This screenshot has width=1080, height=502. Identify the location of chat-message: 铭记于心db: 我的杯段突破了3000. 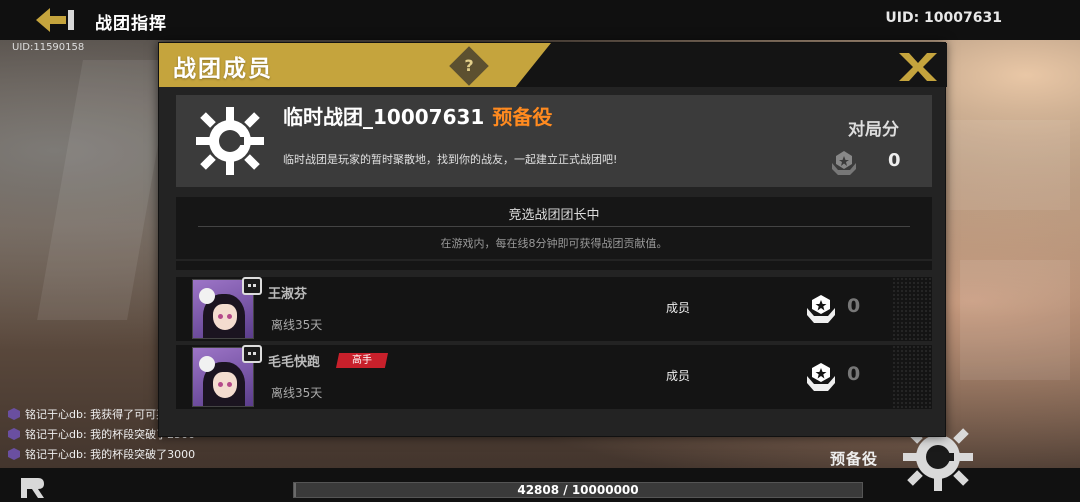
(103, 454).